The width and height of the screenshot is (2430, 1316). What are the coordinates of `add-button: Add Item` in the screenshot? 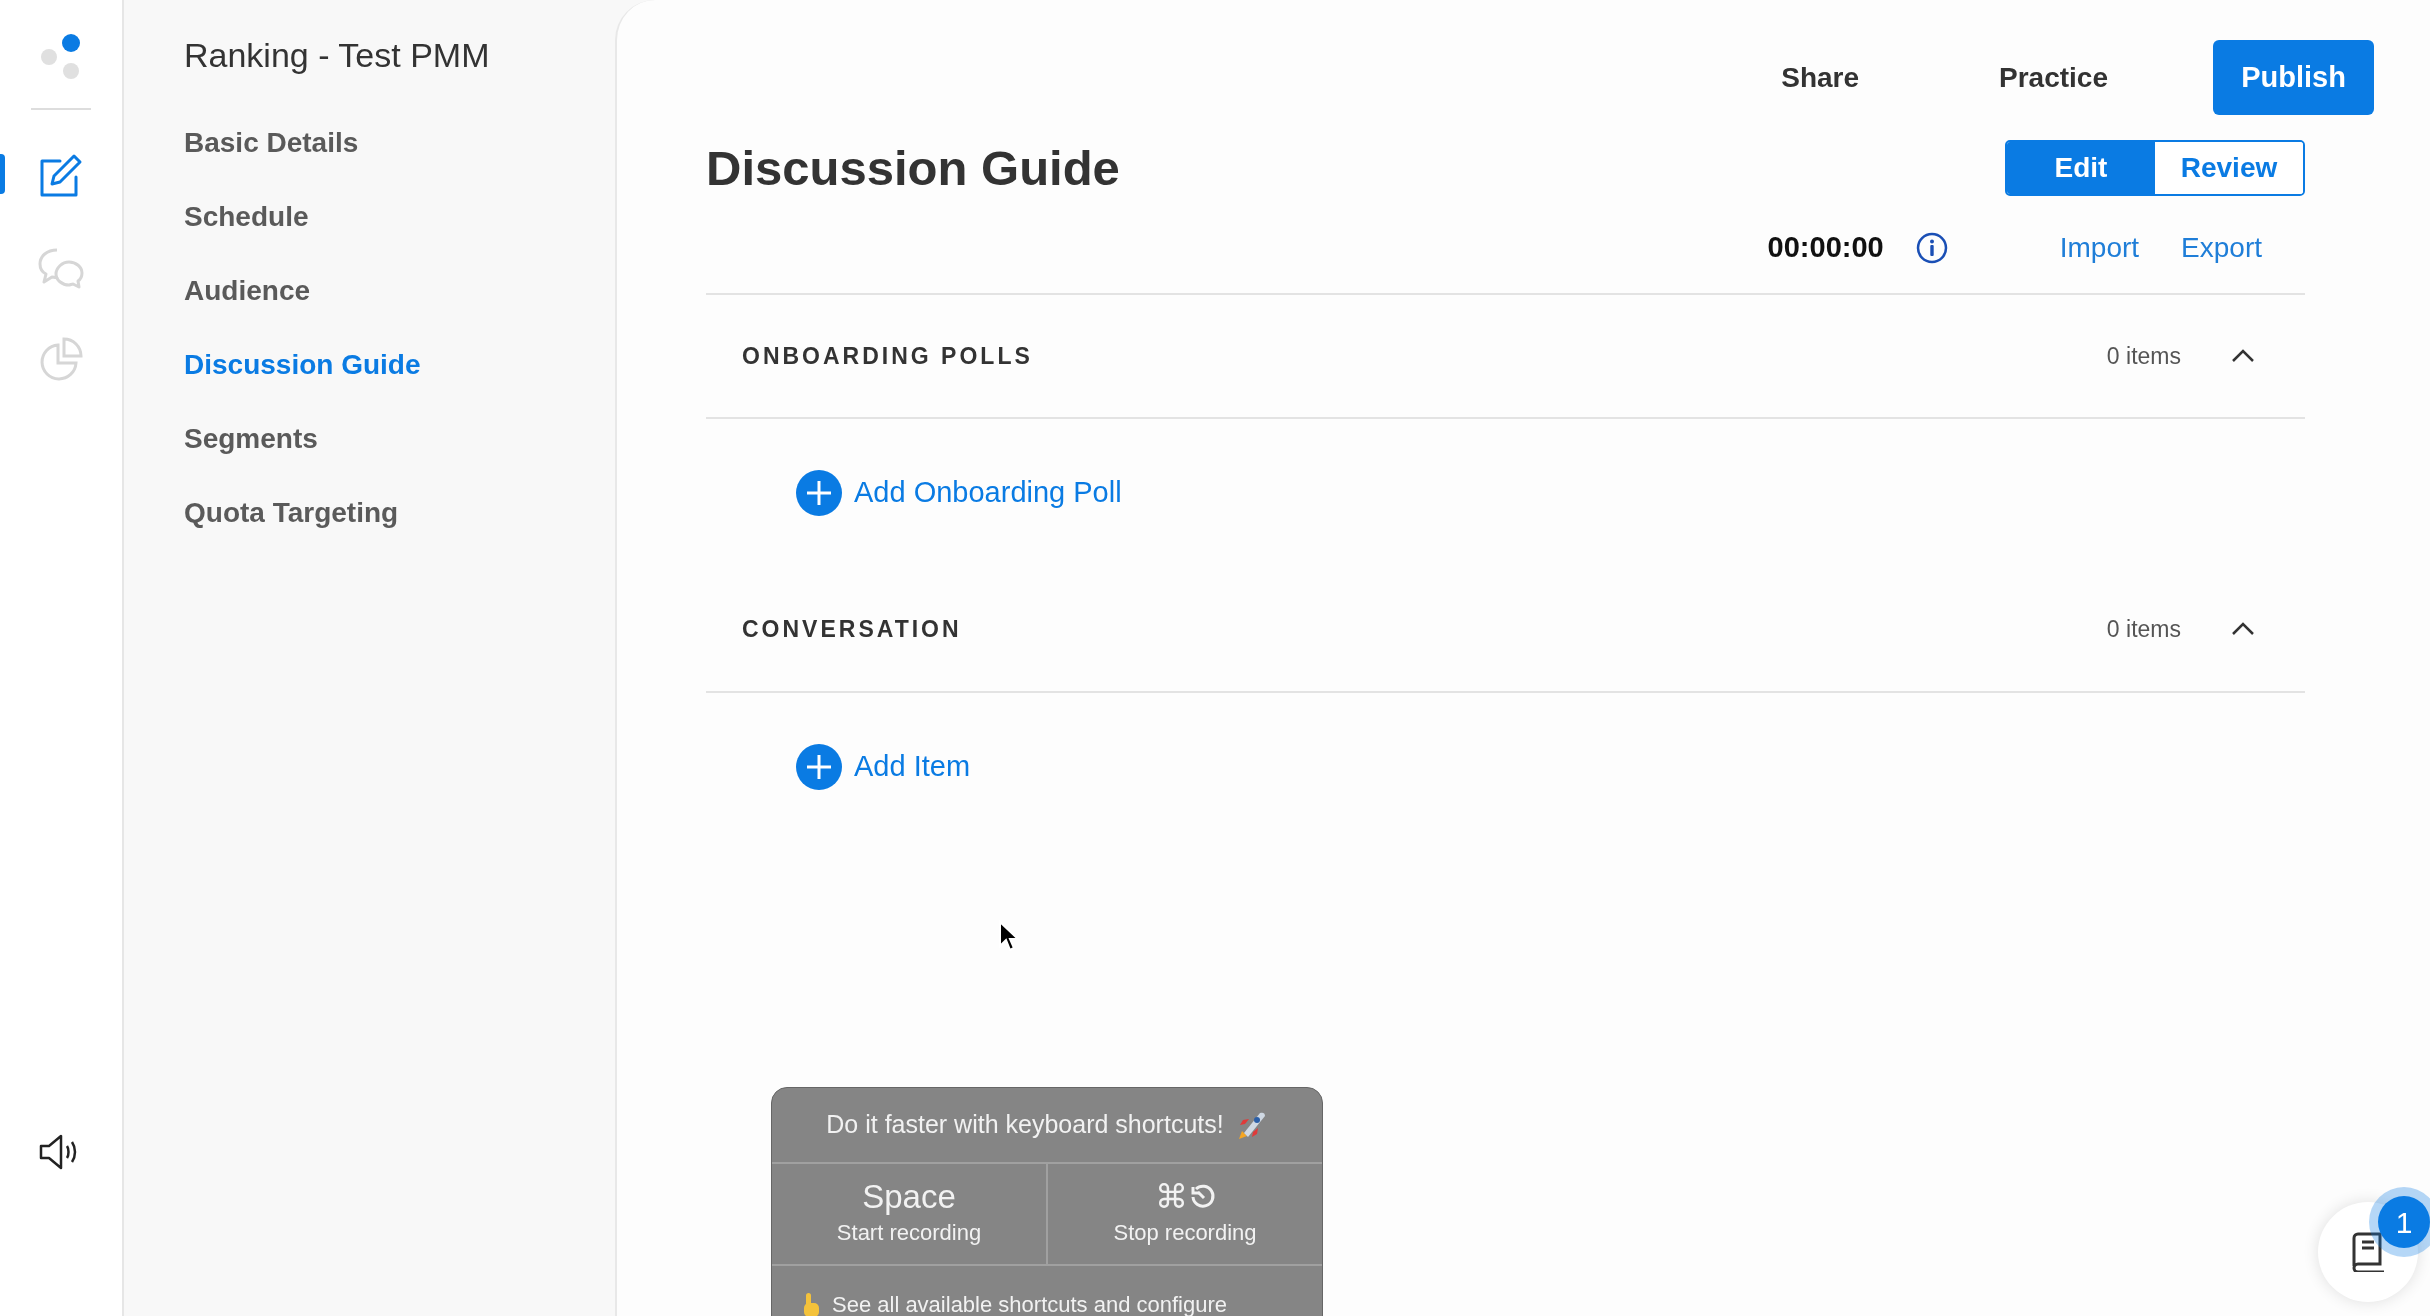 It's located at (883, 767).